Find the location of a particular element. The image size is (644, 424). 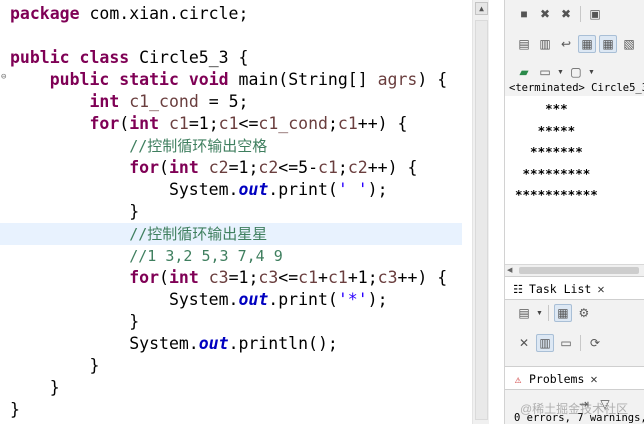

tab-task-list: ☷ Task List ✕ is located at coordinates (557, 289).